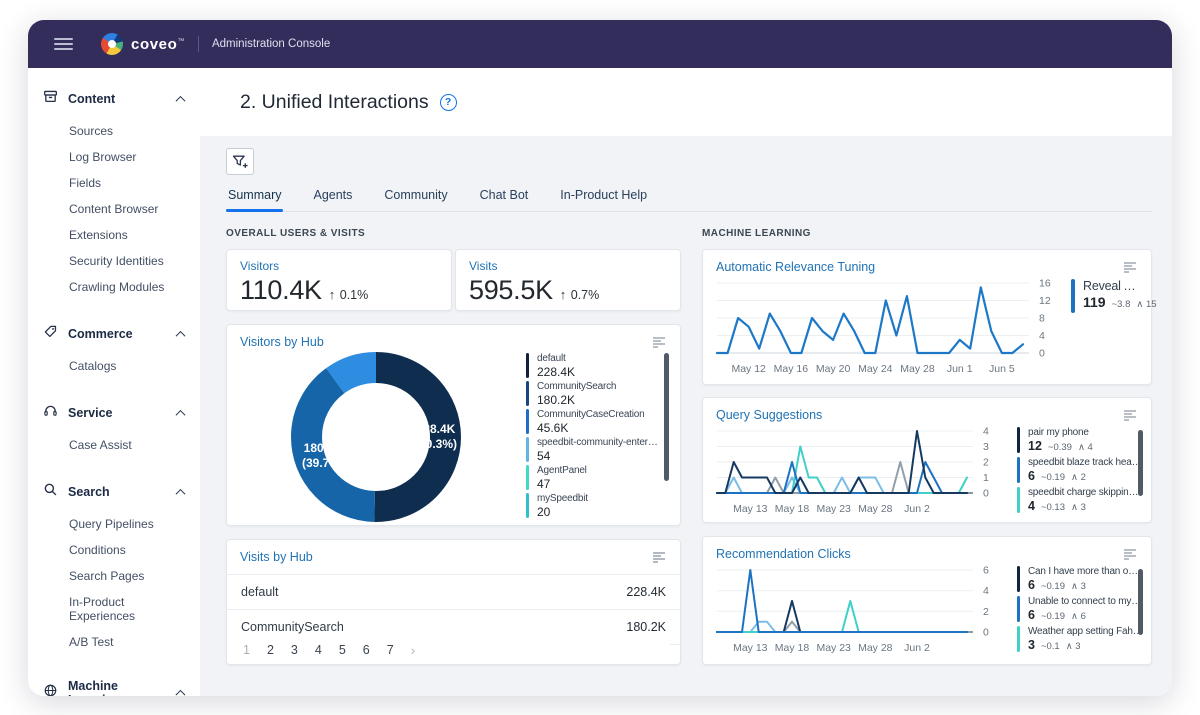  Describe the element at coordinates (63, 44) in the screenshot. I see `hamburger-menu-icon` at that location.